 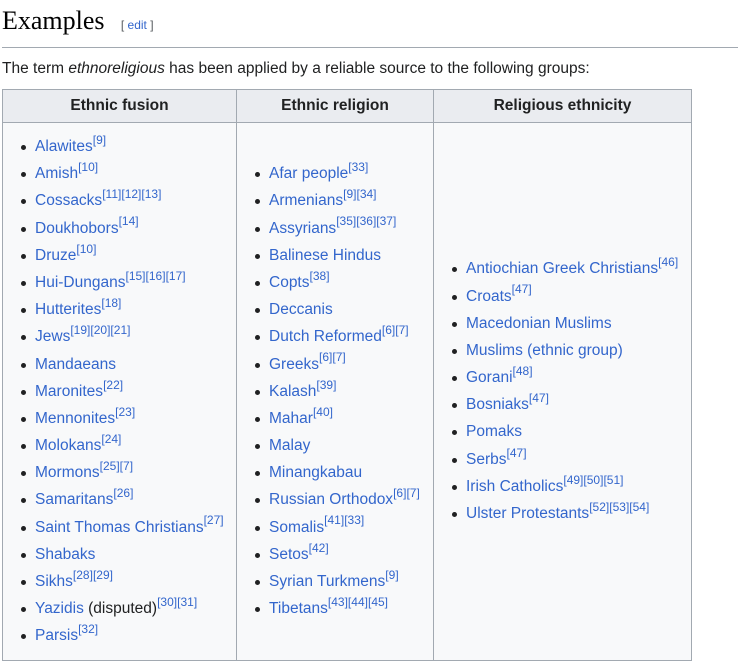 I want to click on citation-link: [17], so click(x=176, y=276).